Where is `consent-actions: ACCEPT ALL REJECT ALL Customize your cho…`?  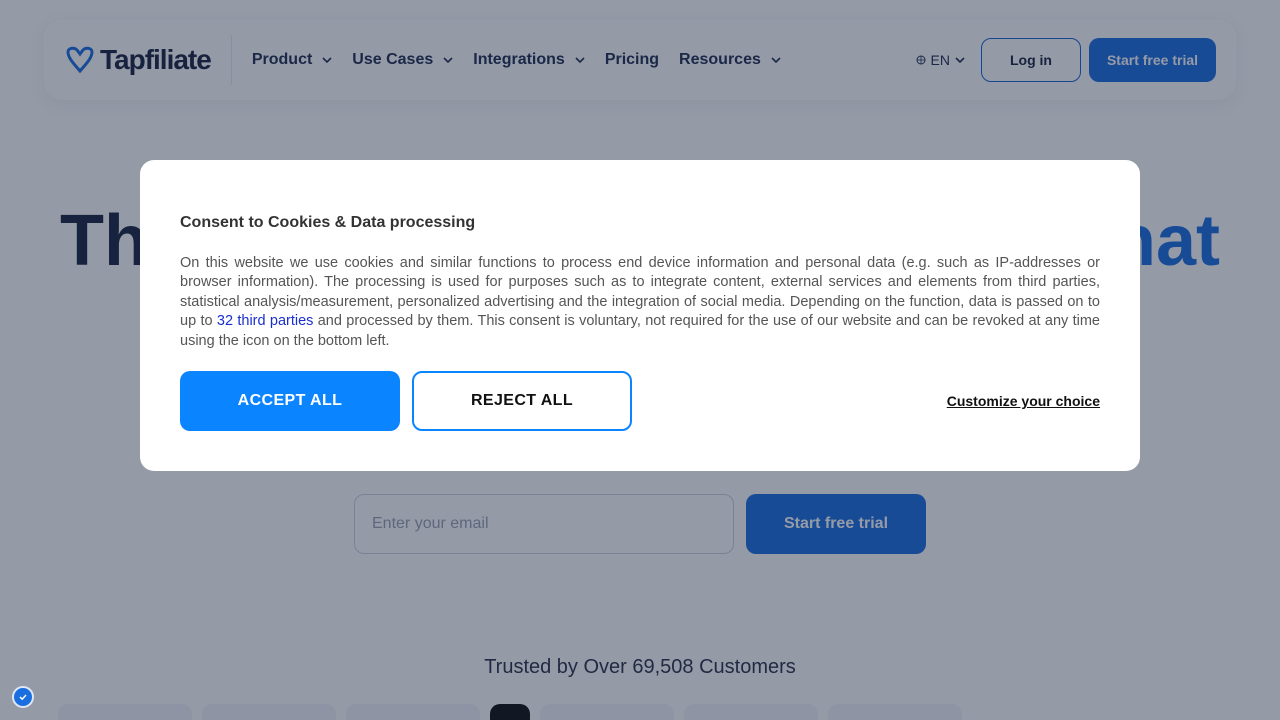
consent-actions: ACCEPT ALL REJECT ALL Customize your cho… is located at coordinates (640, 401).